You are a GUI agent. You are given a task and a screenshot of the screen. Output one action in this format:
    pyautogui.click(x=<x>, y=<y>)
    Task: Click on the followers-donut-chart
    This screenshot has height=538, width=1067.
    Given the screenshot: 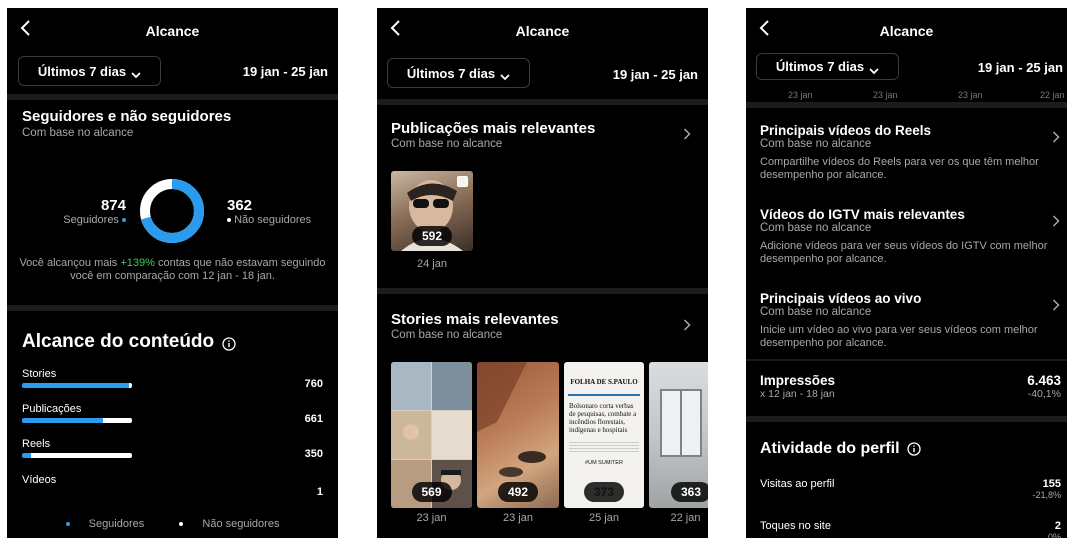 What is the action you would take?
    pyautogui.click(x=172, y=211)
    